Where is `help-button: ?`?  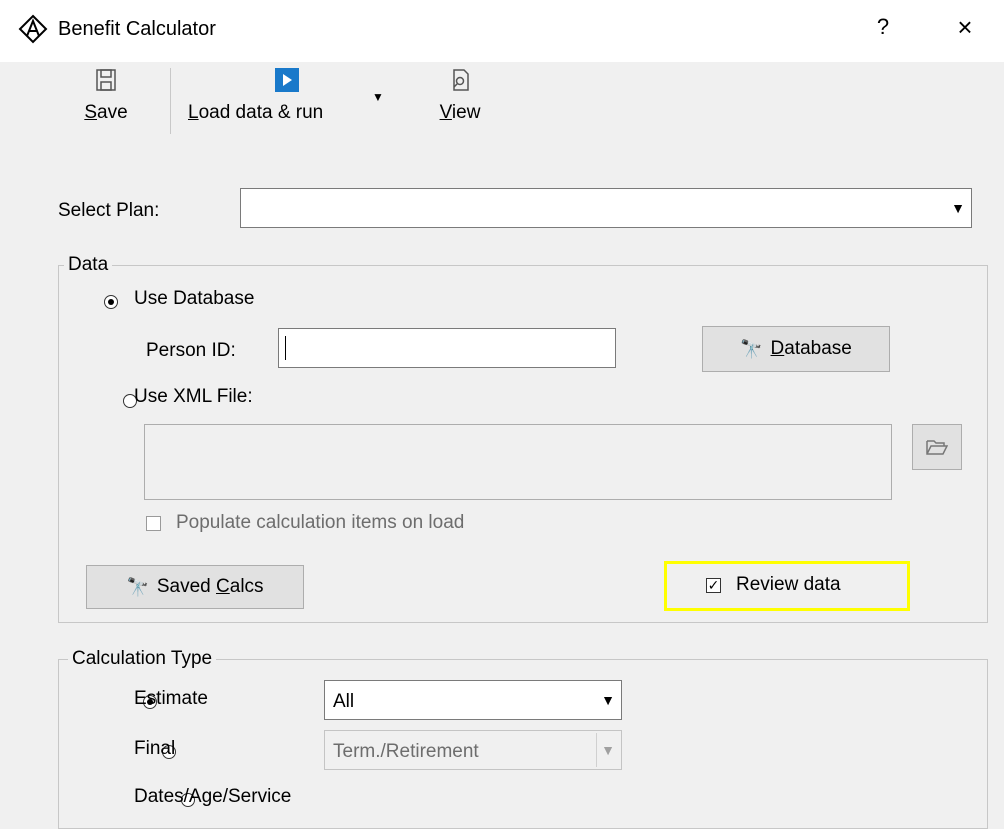
help-button: ? is located at coordinates (883, 27).